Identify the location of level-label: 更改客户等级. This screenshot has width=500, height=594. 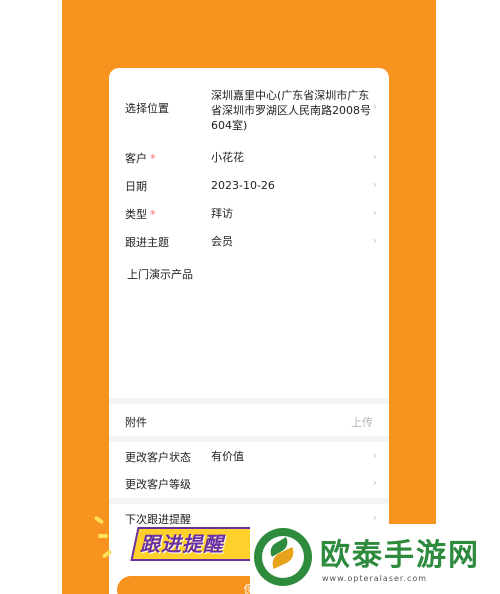
(158, 484).